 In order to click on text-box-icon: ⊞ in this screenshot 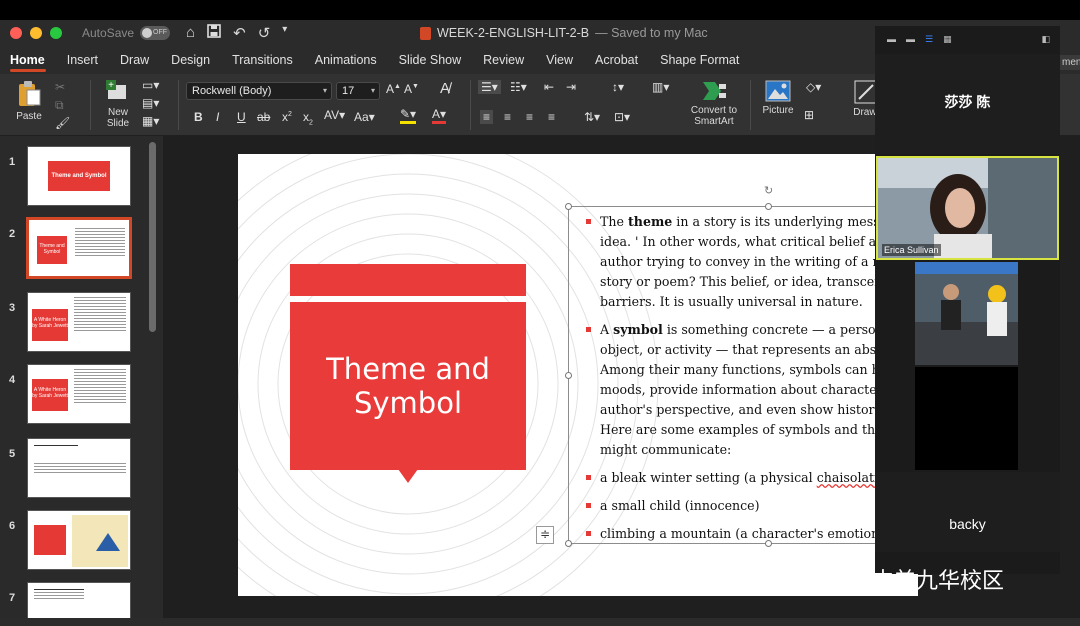, I will do `click(809, 115)`.